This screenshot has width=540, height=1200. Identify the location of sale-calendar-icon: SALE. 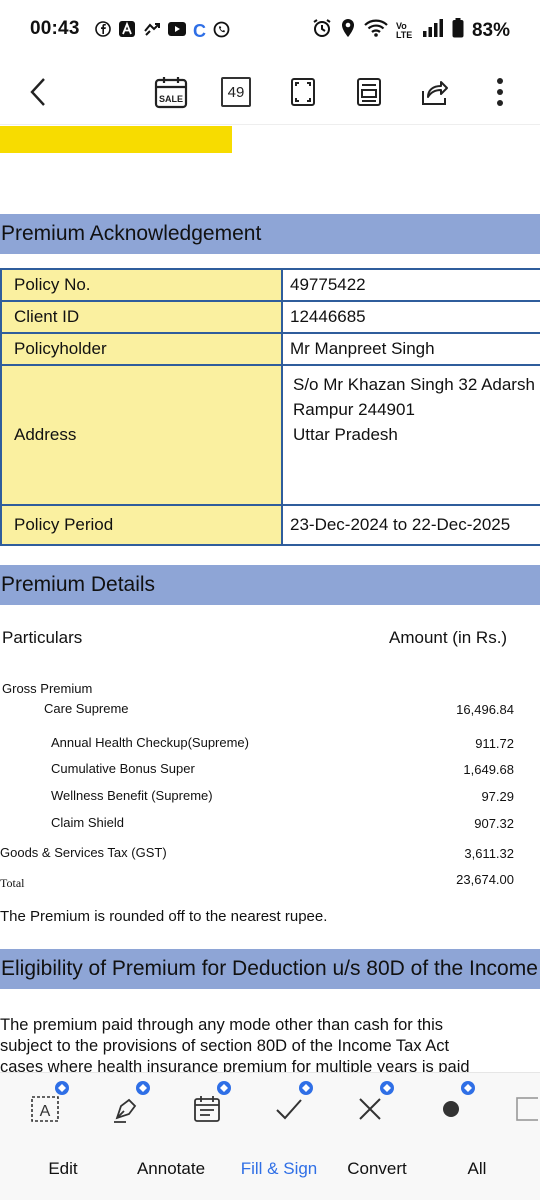
(171, 93).